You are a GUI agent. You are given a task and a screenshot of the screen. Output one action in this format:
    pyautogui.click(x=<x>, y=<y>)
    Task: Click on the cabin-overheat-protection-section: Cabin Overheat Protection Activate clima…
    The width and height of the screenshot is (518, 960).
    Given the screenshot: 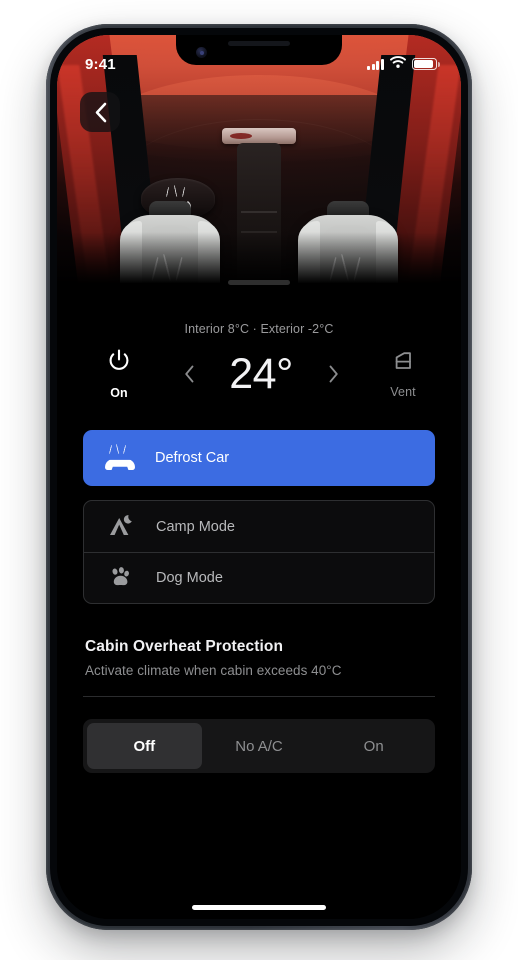 What is the action you would take?
    pyautogui.click(x=259, y=641)
    